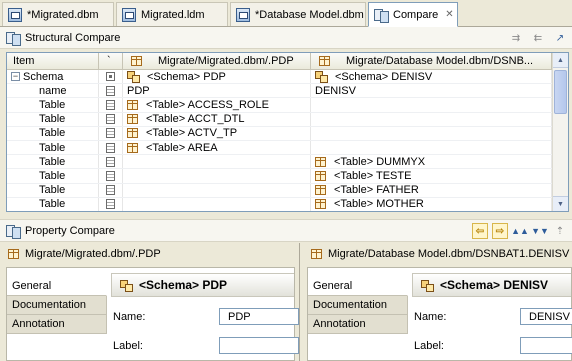 The height and width of the screenshot is (361, 572). I want to click on property-compare-toolbar: ⇦ ⇨ ▲▲ ▼▼ ⇡, so click(520, 231).